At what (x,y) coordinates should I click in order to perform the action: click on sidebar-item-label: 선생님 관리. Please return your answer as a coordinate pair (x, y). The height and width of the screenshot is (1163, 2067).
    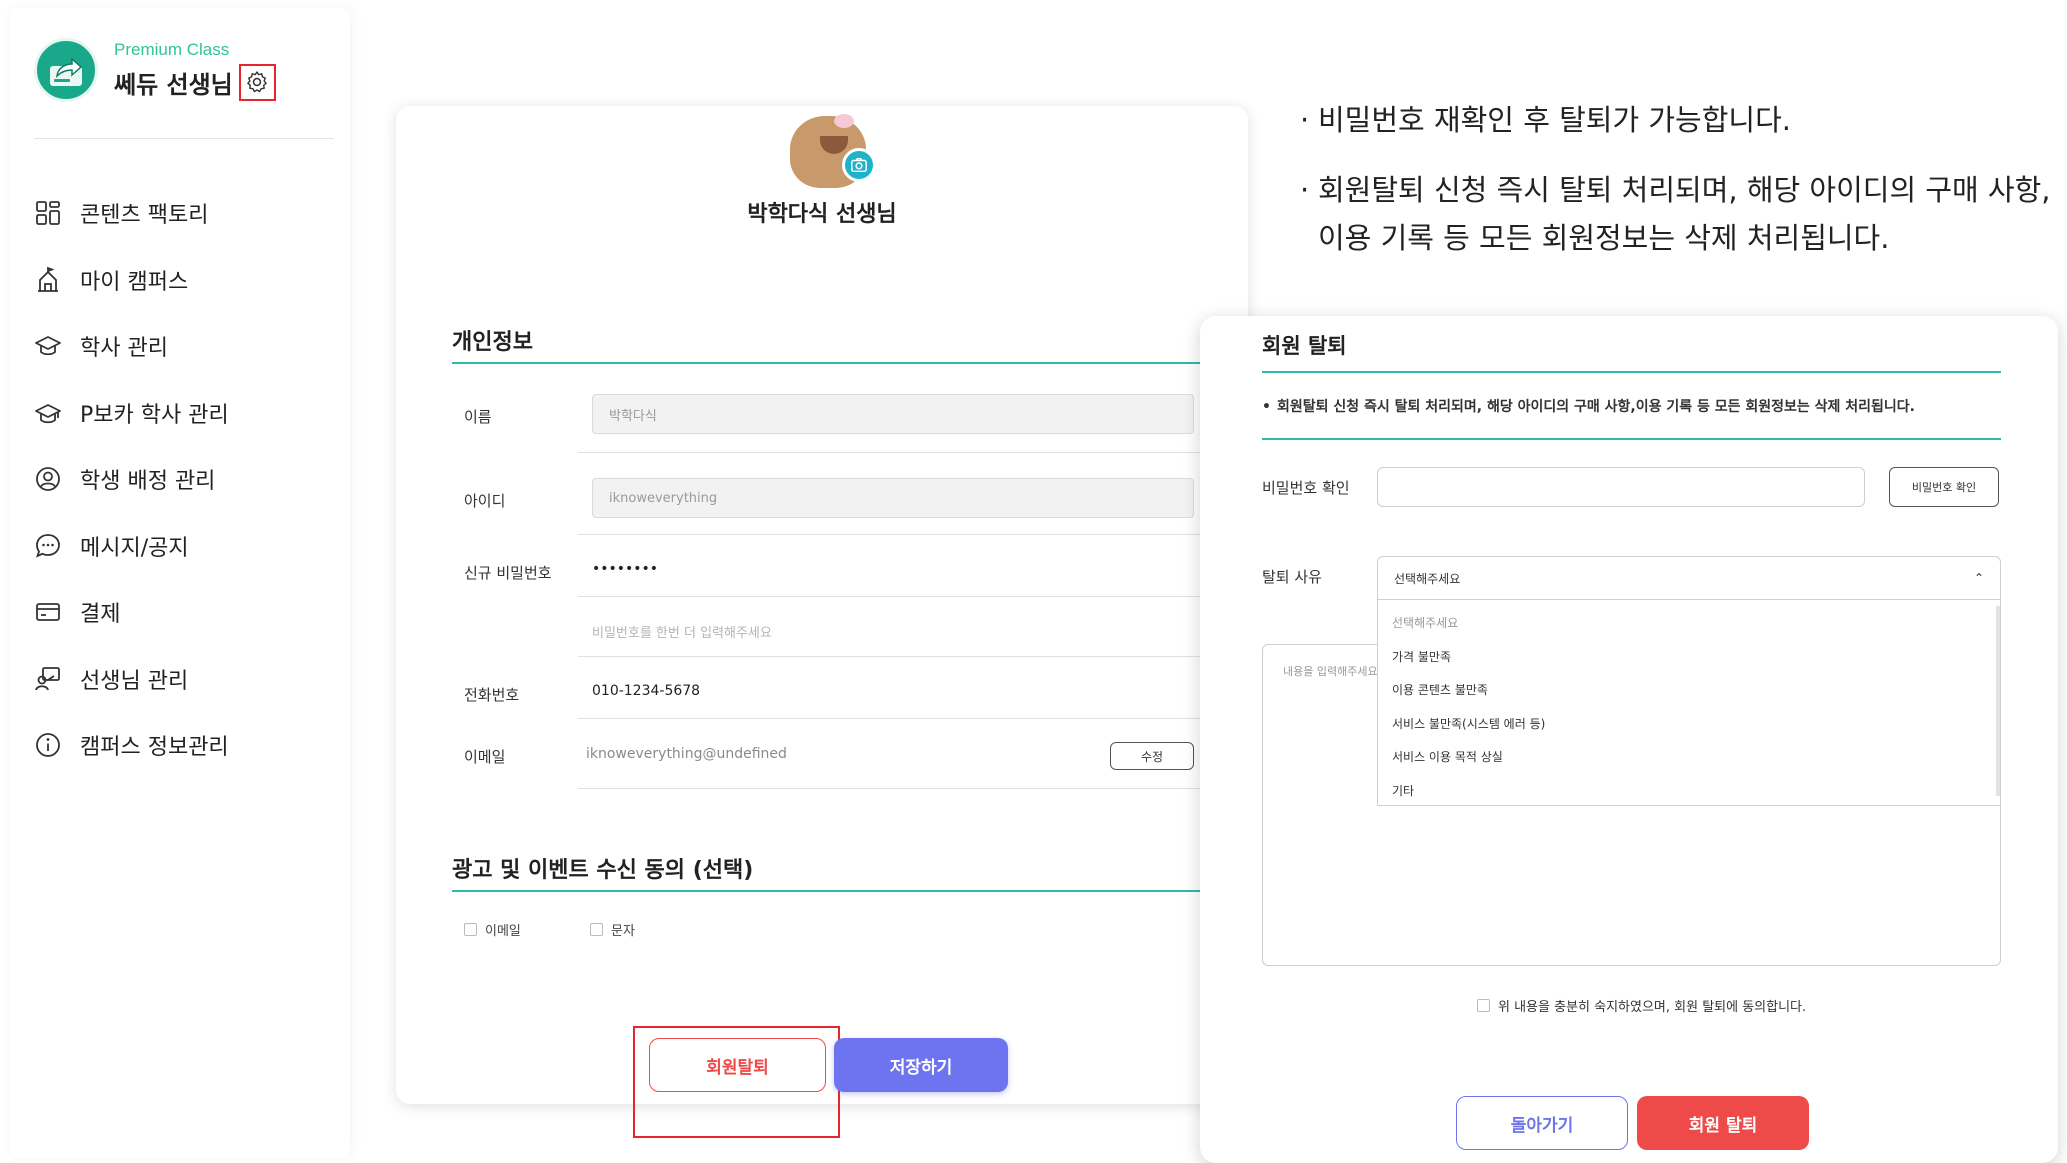
    Looking at the image, I should click on (134, 681).